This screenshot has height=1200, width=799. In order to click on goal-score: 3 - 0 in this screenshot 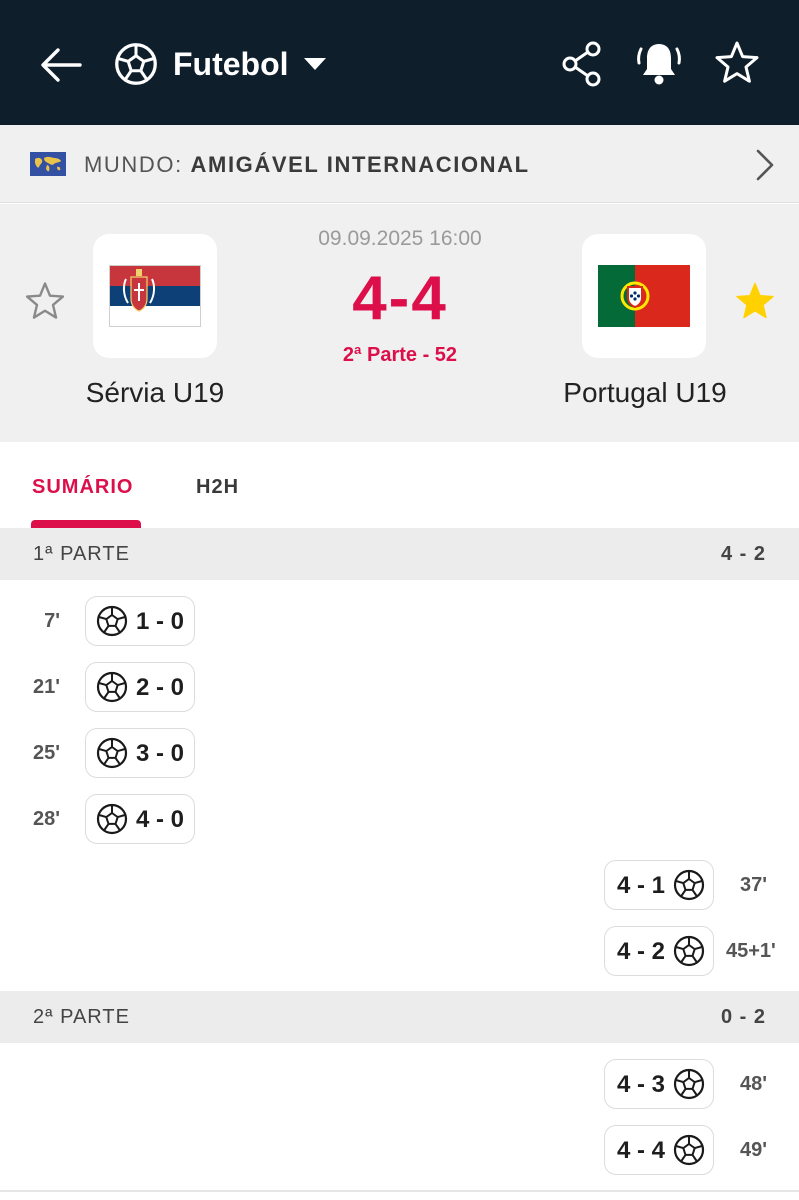, I will do `click(160, 753)`.